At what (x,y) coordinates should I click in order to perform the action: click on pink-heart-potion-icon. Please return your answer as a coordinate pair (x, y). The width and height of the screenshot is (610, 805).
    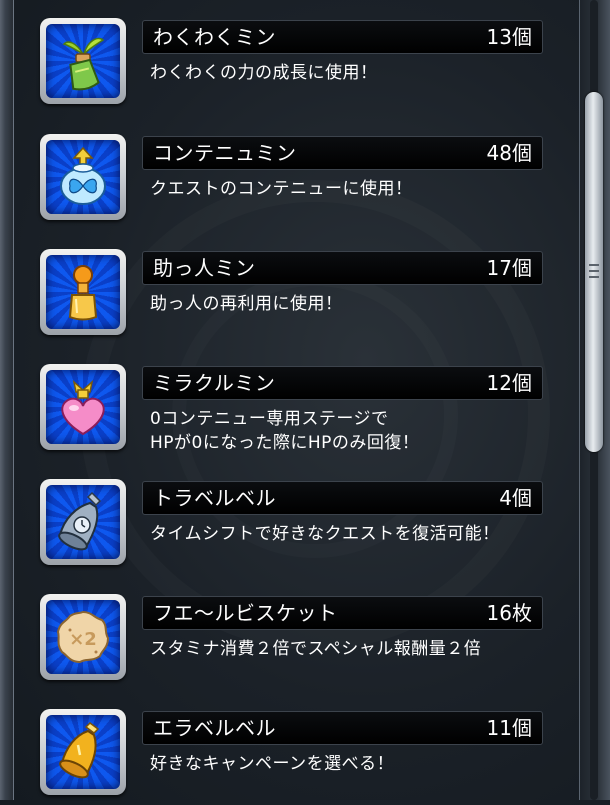
    Looking at the image, I should click on (83, 407).